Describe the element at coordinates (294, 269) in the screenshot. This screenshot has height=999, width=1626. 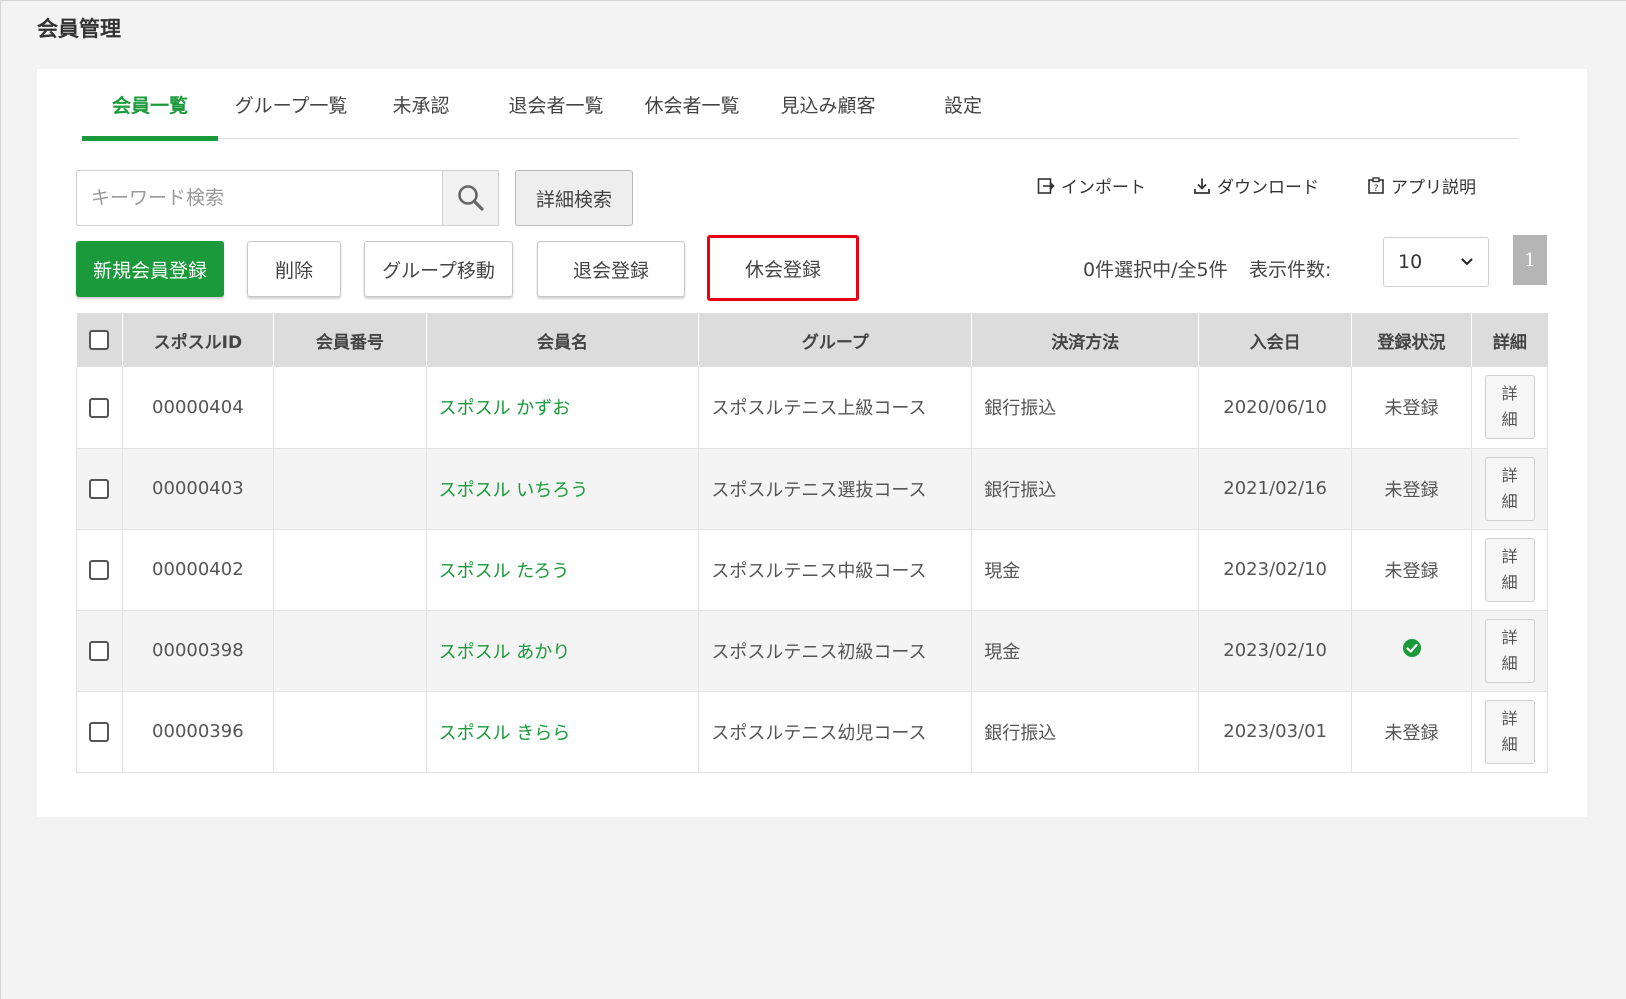
I see `delete-button: 削除` at that location.